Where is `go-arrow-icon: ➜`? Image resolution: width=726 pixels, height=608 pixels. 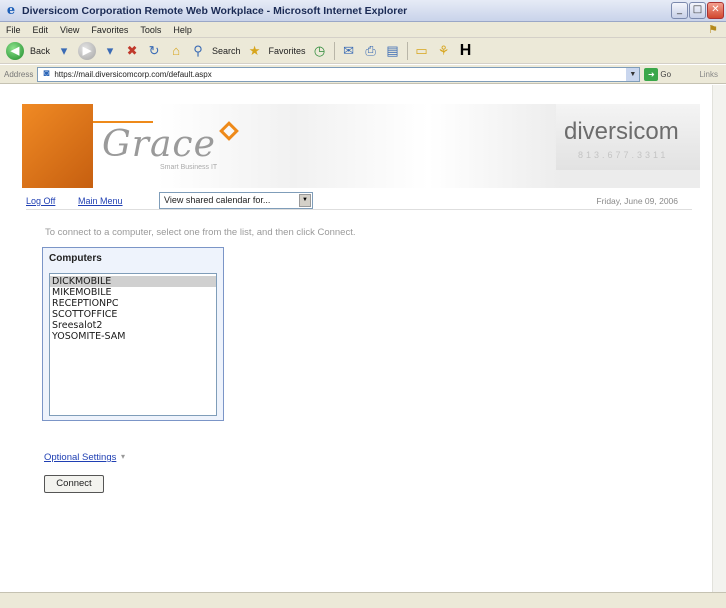 go-arrow-icon: ➜ is located at coordinates (651, 74).